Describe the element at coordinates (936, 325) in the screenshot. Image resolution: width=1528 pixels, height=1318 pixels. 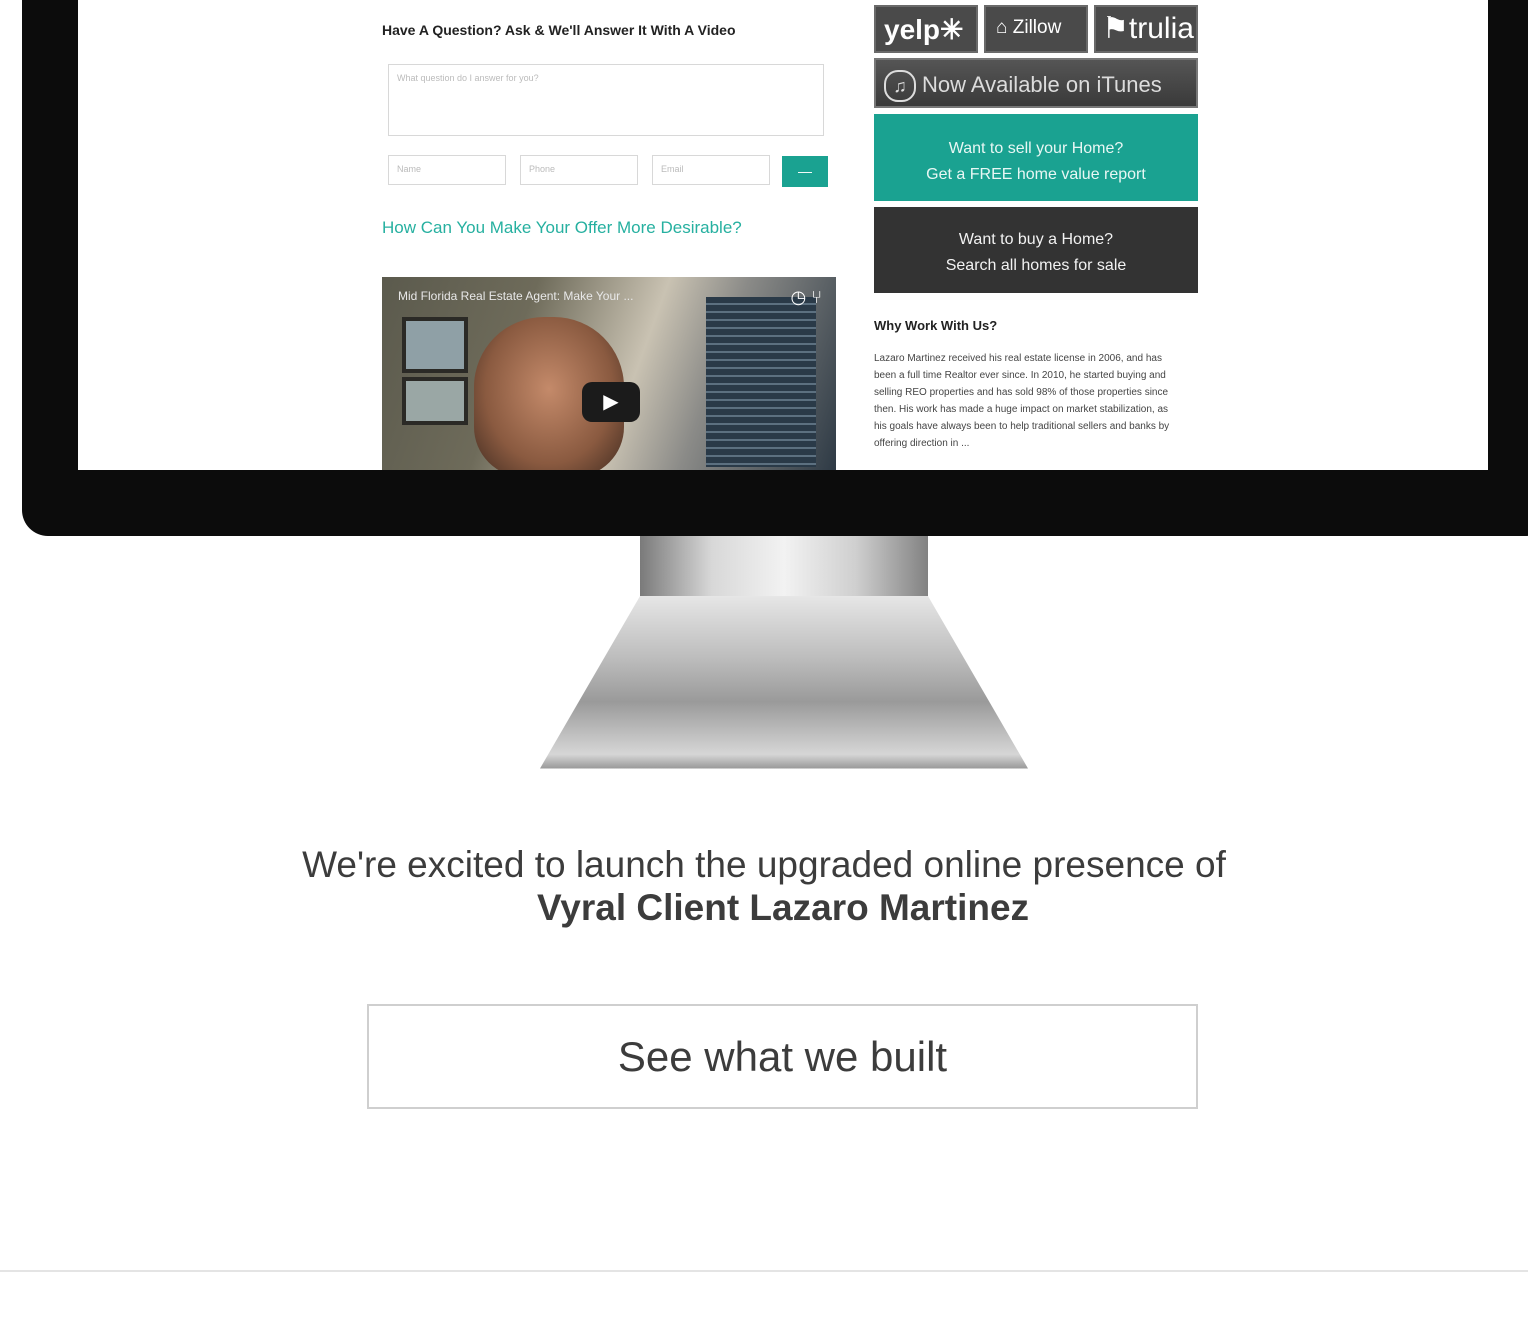
I see `why-heading: Why Work With Us?` at that location.